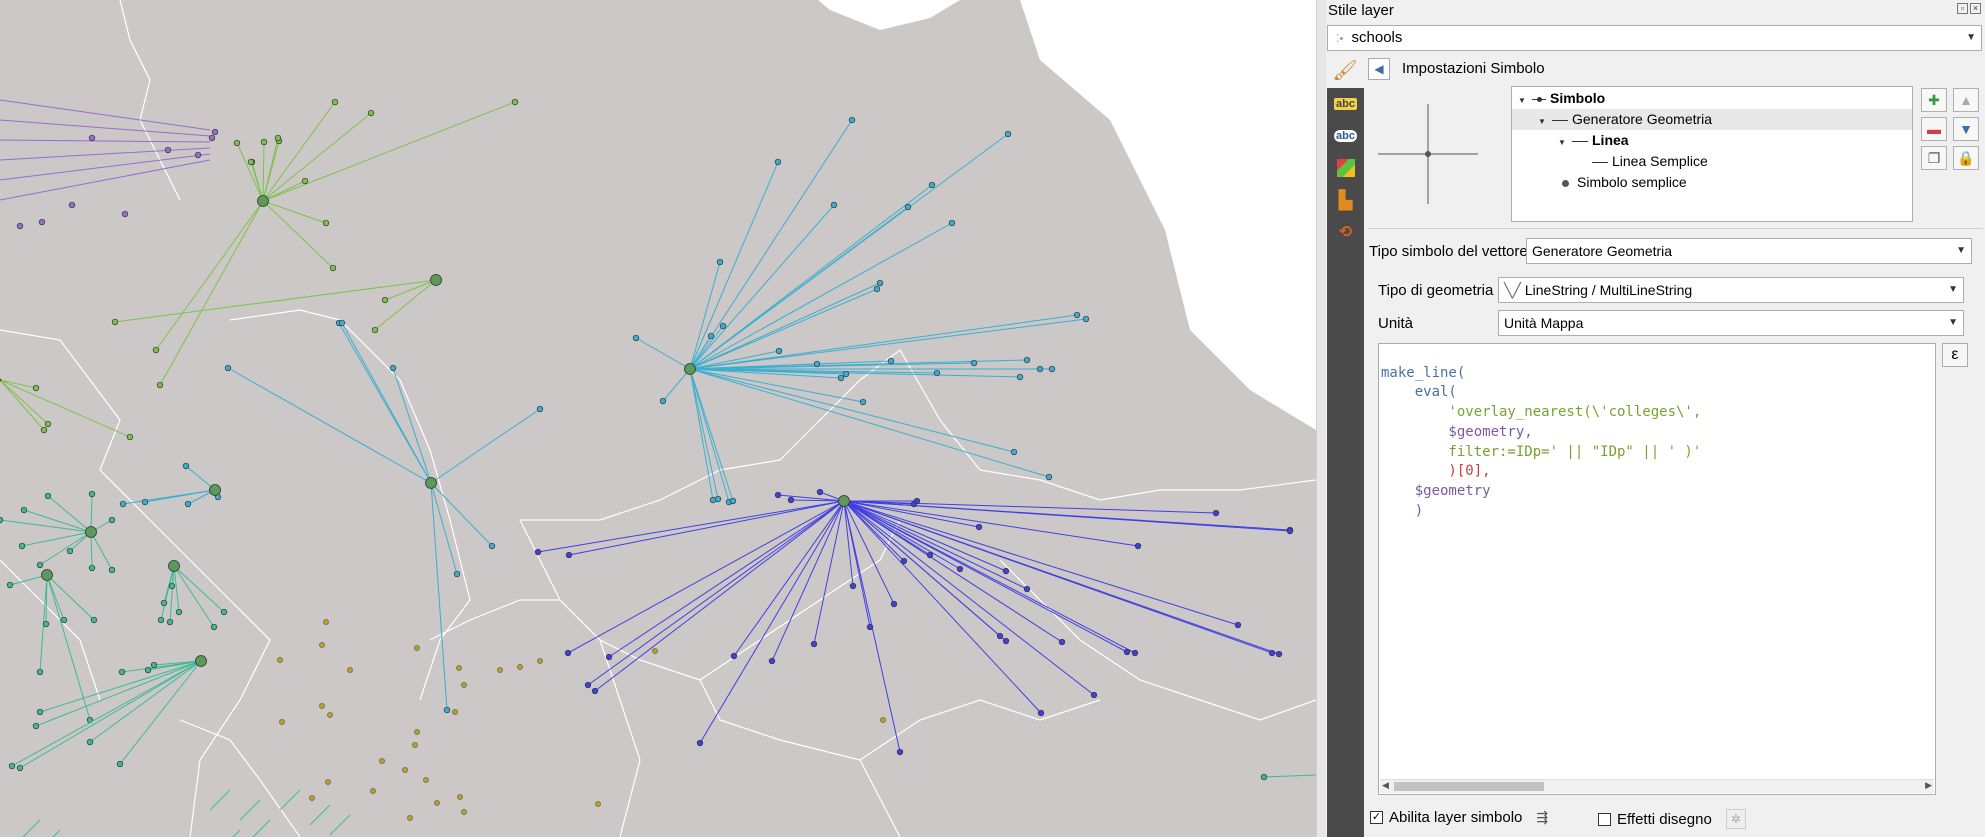 The image size is (1985, 837). I want to click on scrollbar-thumb, so click(1469, 786).